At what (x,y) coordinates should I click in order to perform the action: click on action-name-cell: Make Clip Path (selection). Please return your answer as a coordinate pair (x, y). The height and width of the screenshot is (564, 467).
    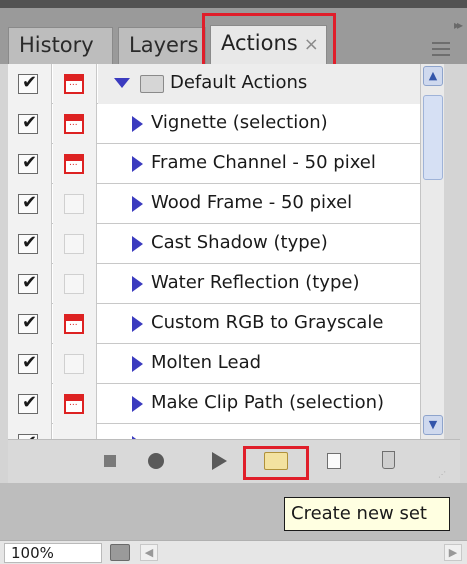
    Looking at the image, I should click on (259, 404).